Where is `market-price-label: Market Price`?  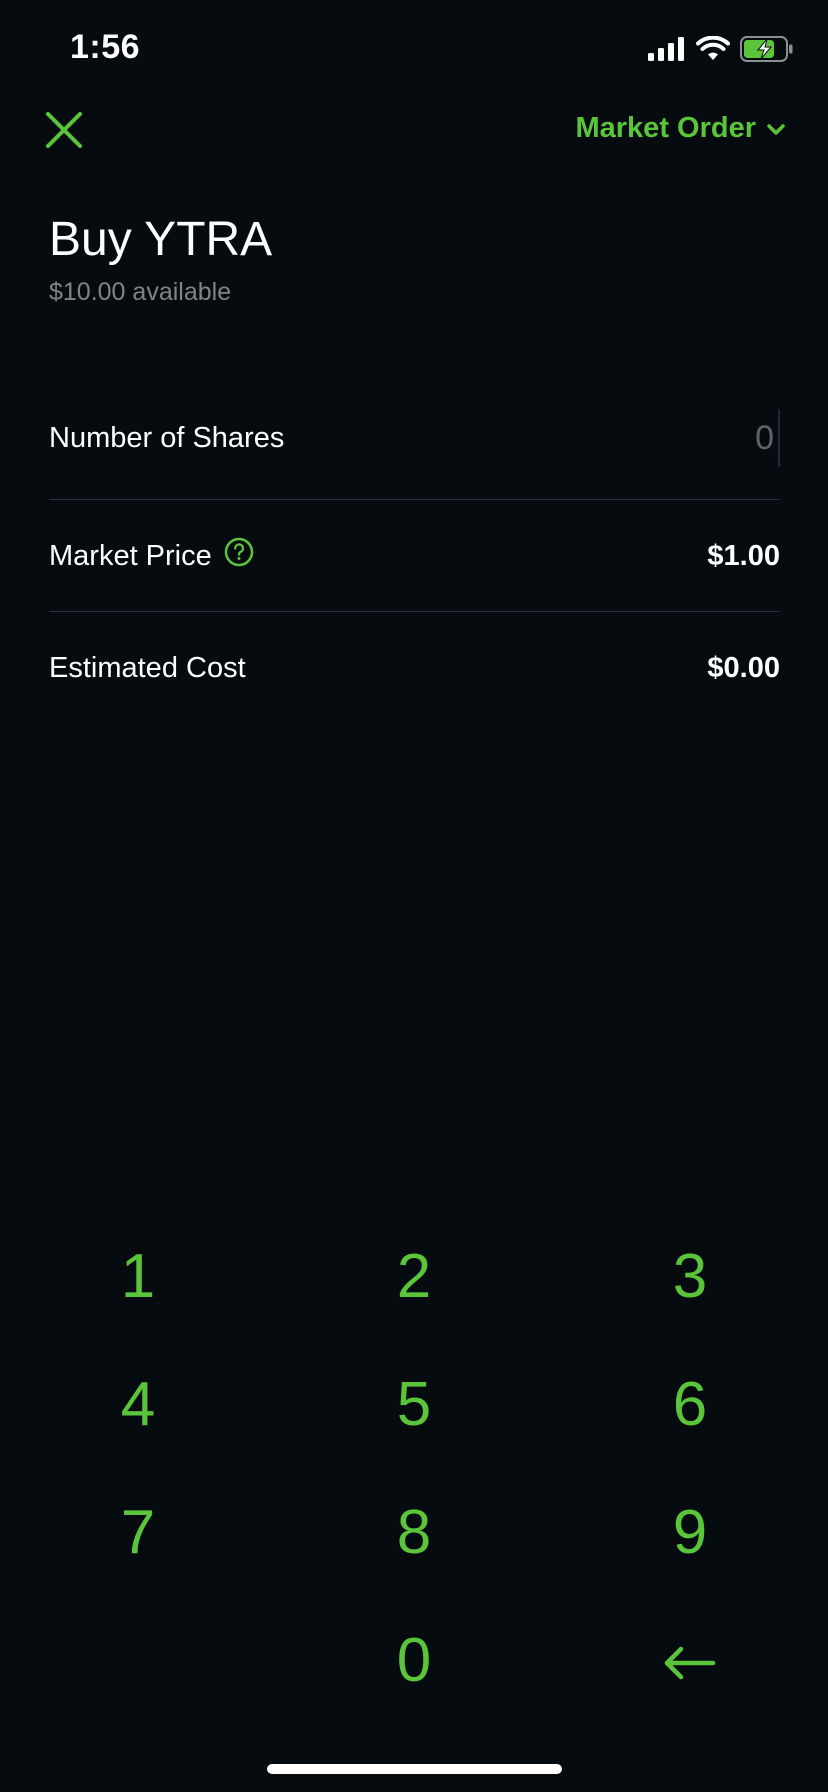 market-price-label: Market Price is located at coordinates (151, 556).